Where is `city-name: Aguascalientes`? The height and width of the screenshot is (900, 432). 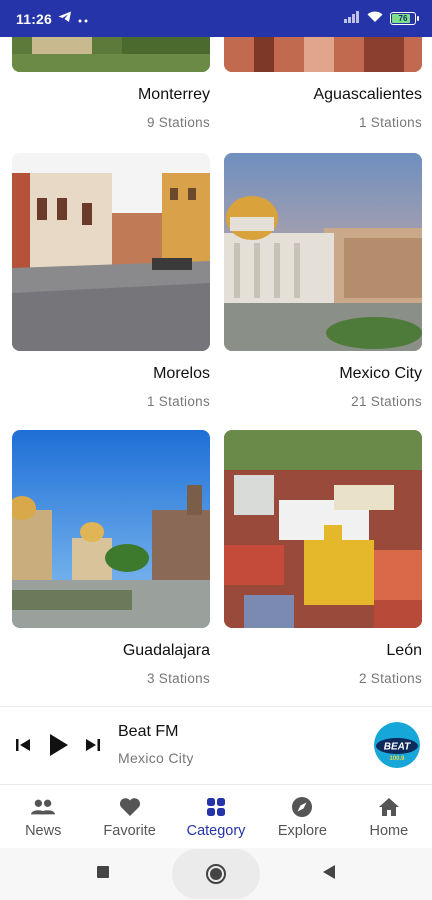
city-name: Aguascalientes is located at coordinates (367, 94).